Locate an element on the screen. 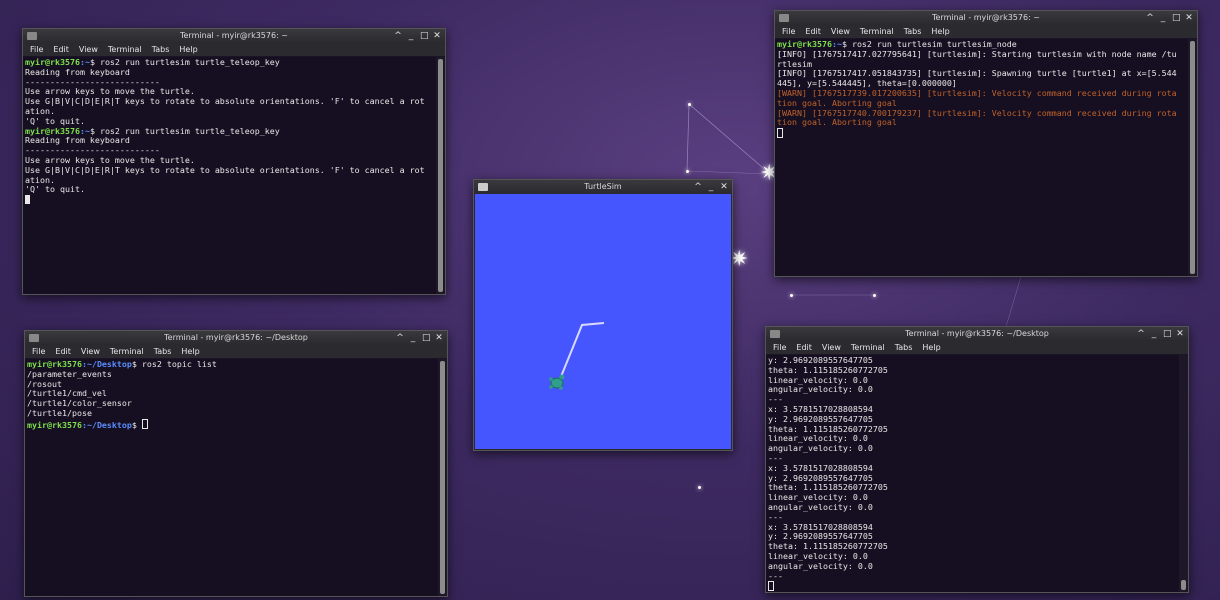 This screenshot has width=1220, height=600. turtlesim-window: TurtleSim ^ _ ✕ is located at coordinates (603, 315).